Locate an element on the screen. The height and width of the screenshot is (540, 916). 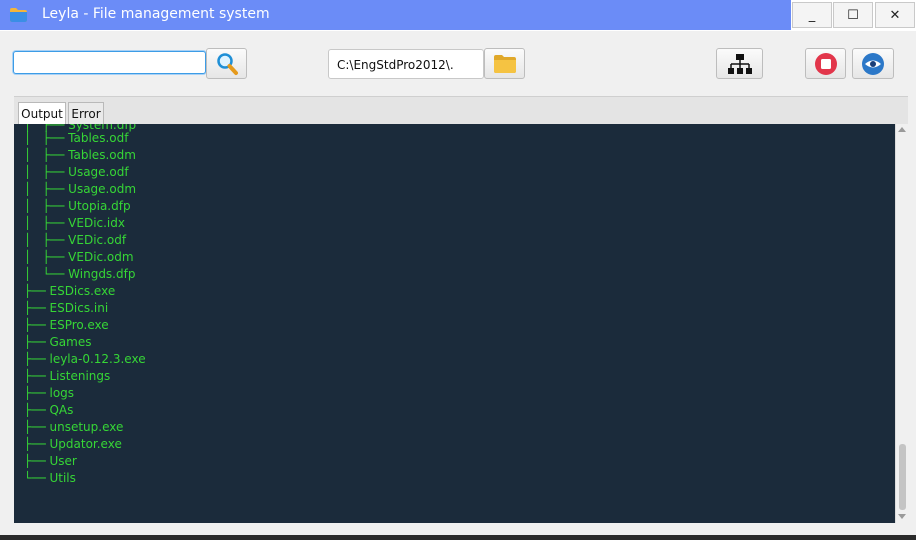
path-field: C:\EngStdPro2012\. is located at coordinates (406, 64).